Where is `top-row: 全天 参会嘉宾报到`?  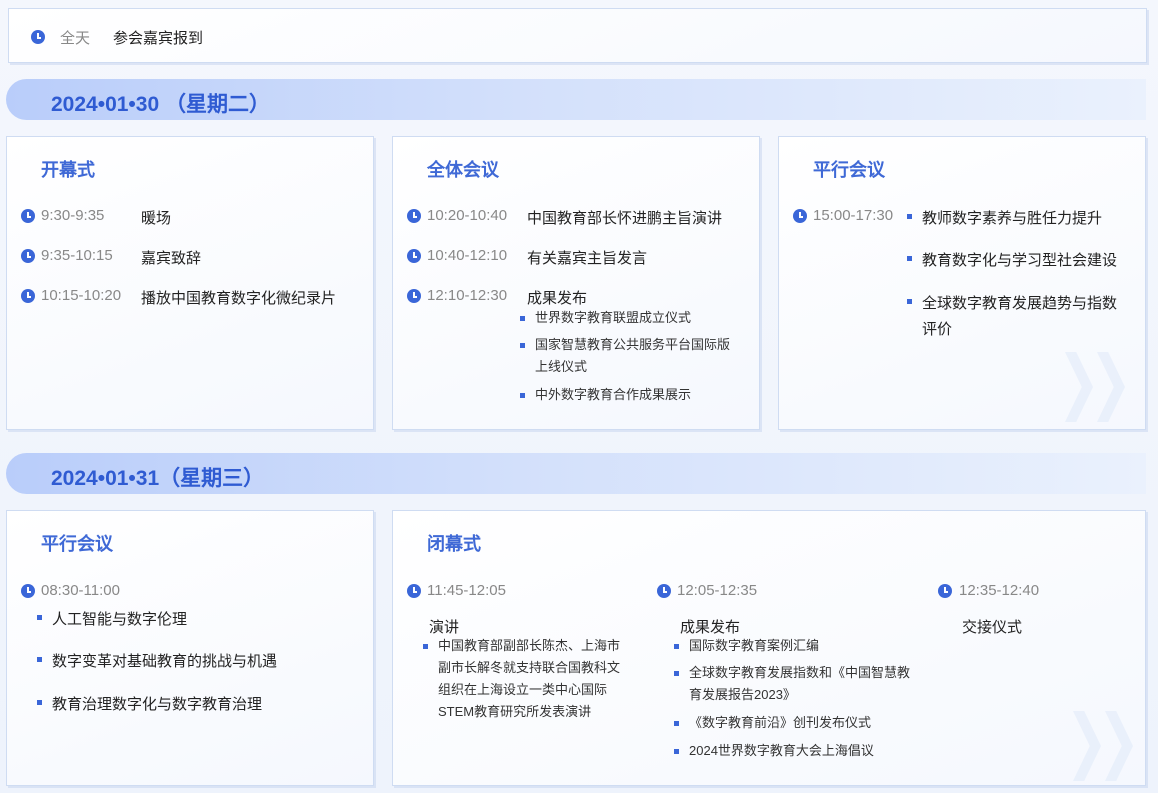 top-row: 全天 参会嘉宾报到 is located at coordinates (577, 35).